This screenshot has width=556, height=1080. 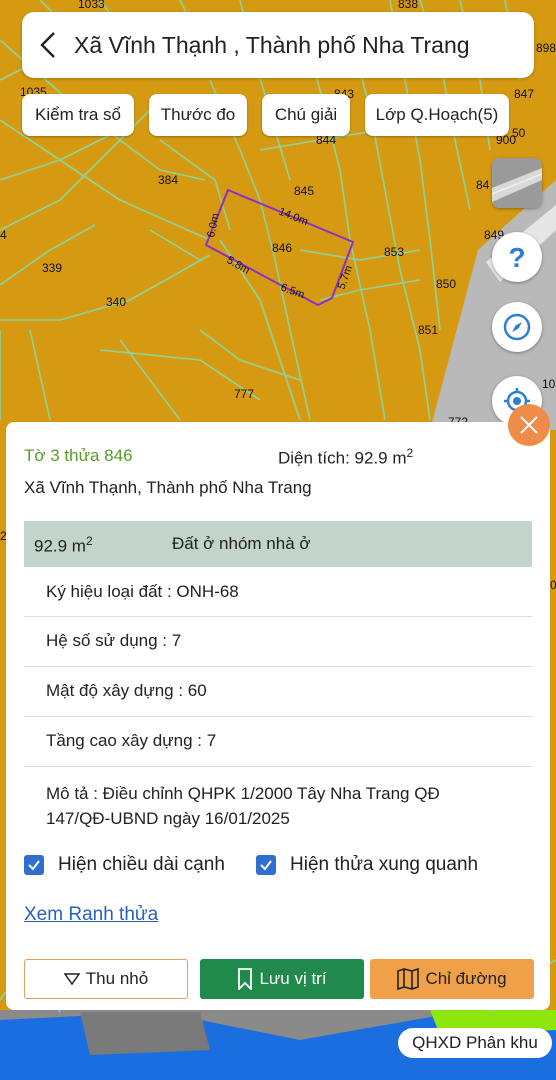 I want to click on show-edge-lengths-toggle: Hiện chiều dài cạnh, so click(x=124, y=865).